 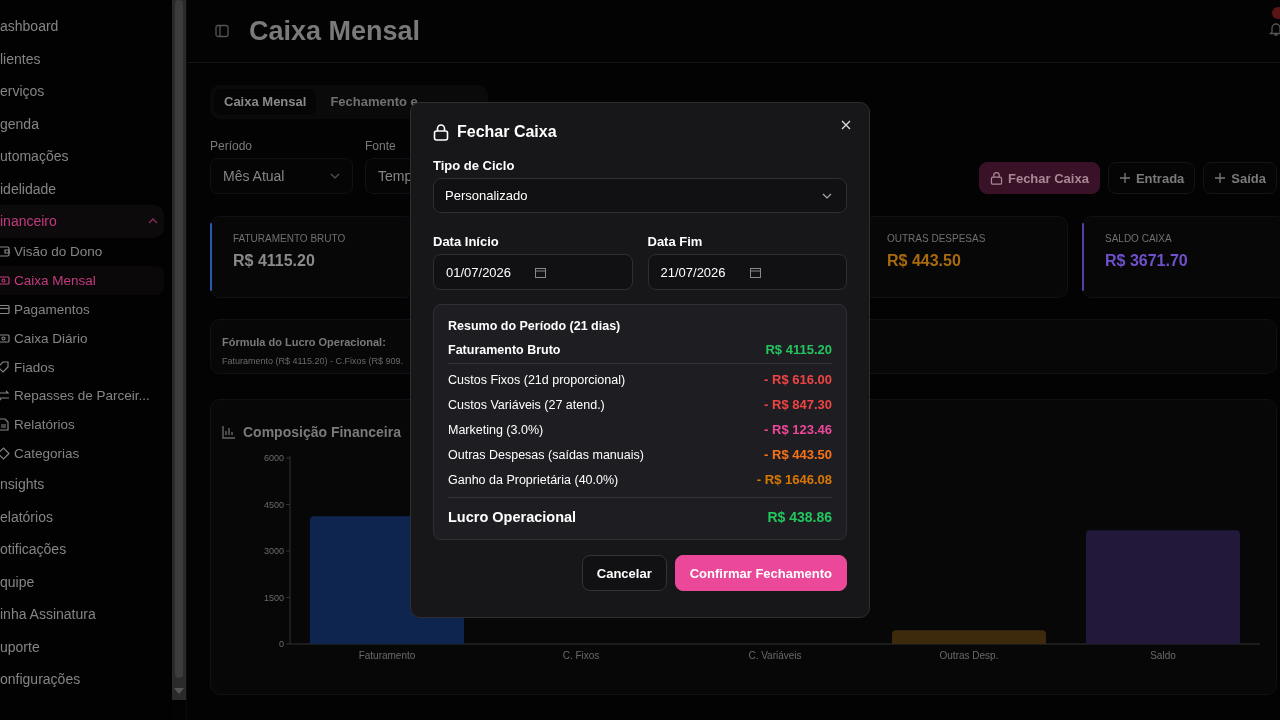 What do you see at coordinates (322, 432) in the screenshot?
I see `chart-title: Composição Financeira` at bounding box center [322, 432].